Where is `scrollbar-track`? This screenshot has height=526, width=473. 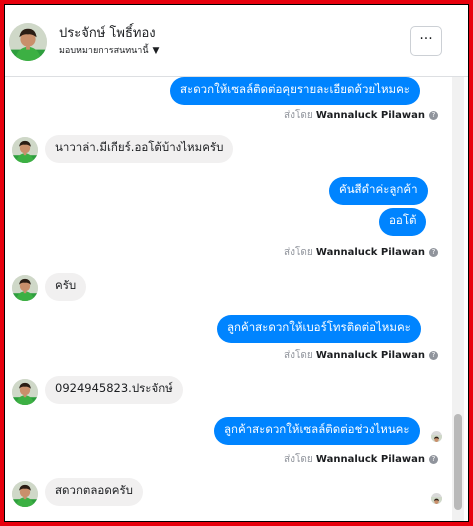
scrollbar-track is located at coordinates (458, 299).